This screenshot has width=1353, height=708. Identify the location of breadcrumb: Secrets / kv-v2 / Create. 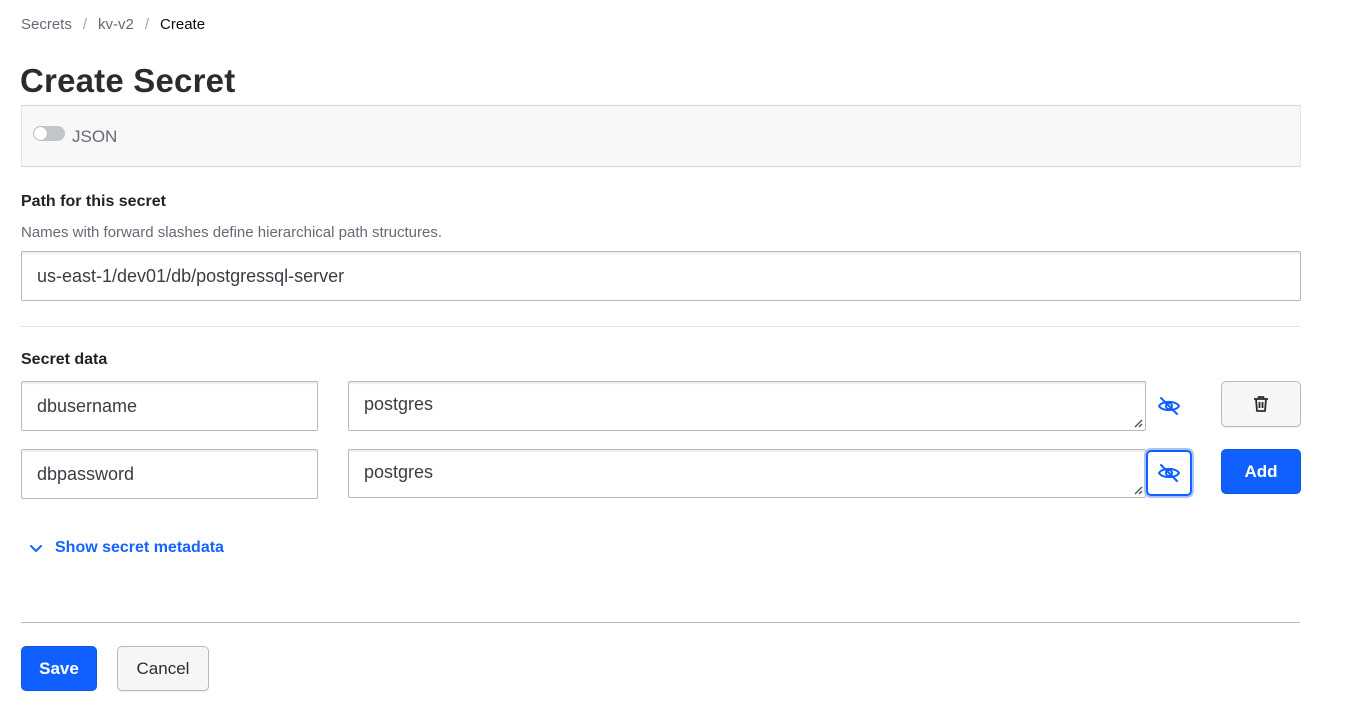
(113, 24).